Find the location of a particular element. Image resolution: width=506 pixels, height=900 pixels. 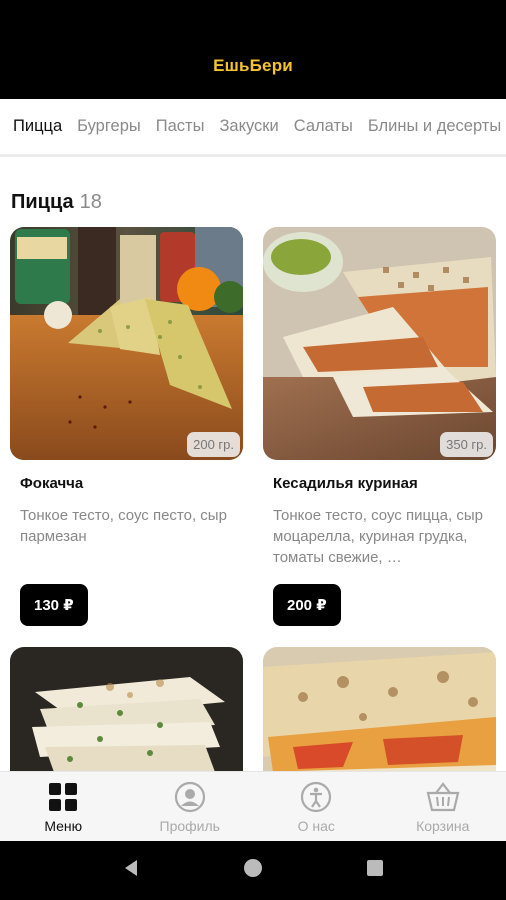

product-name: Кесадилья куриная is located at coordinates (345, 483).